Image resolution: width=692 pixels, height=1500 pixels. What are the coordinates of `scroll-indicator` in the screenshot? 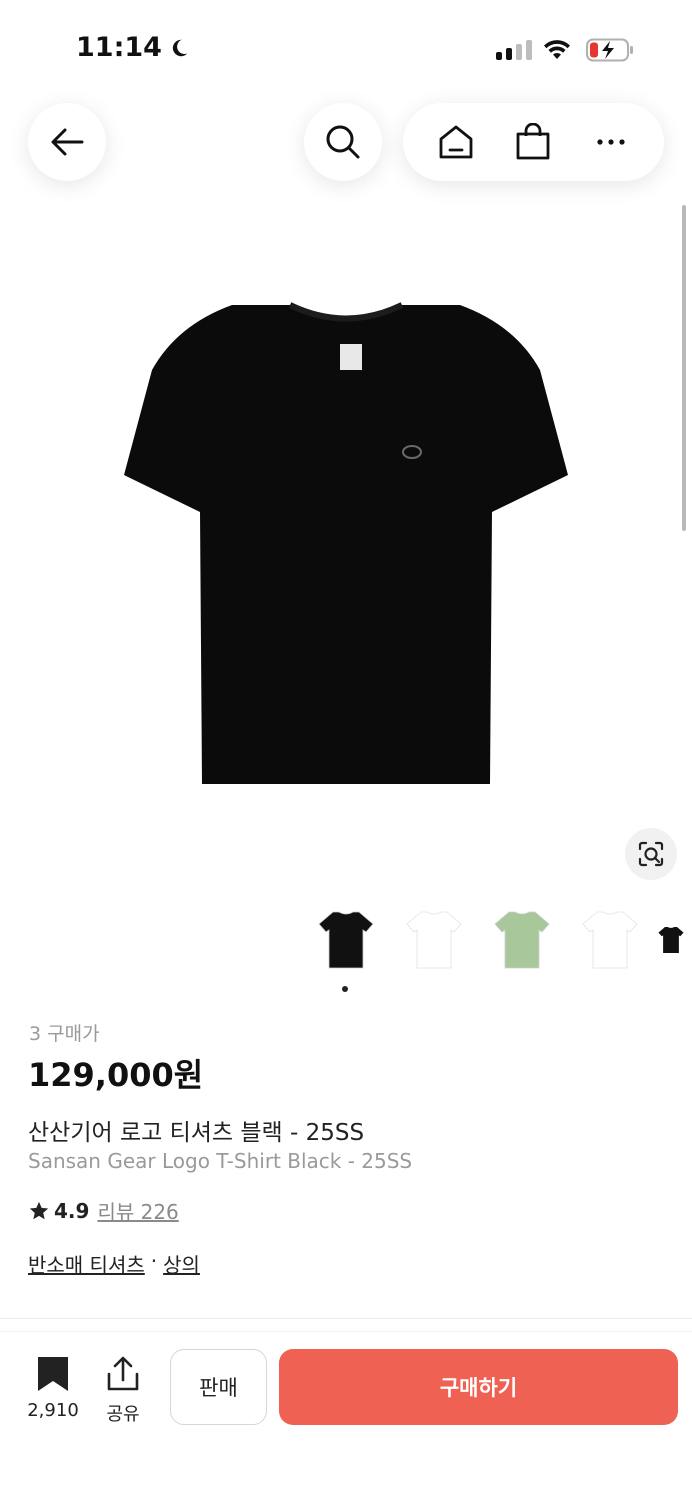 It's located at (684, 368).